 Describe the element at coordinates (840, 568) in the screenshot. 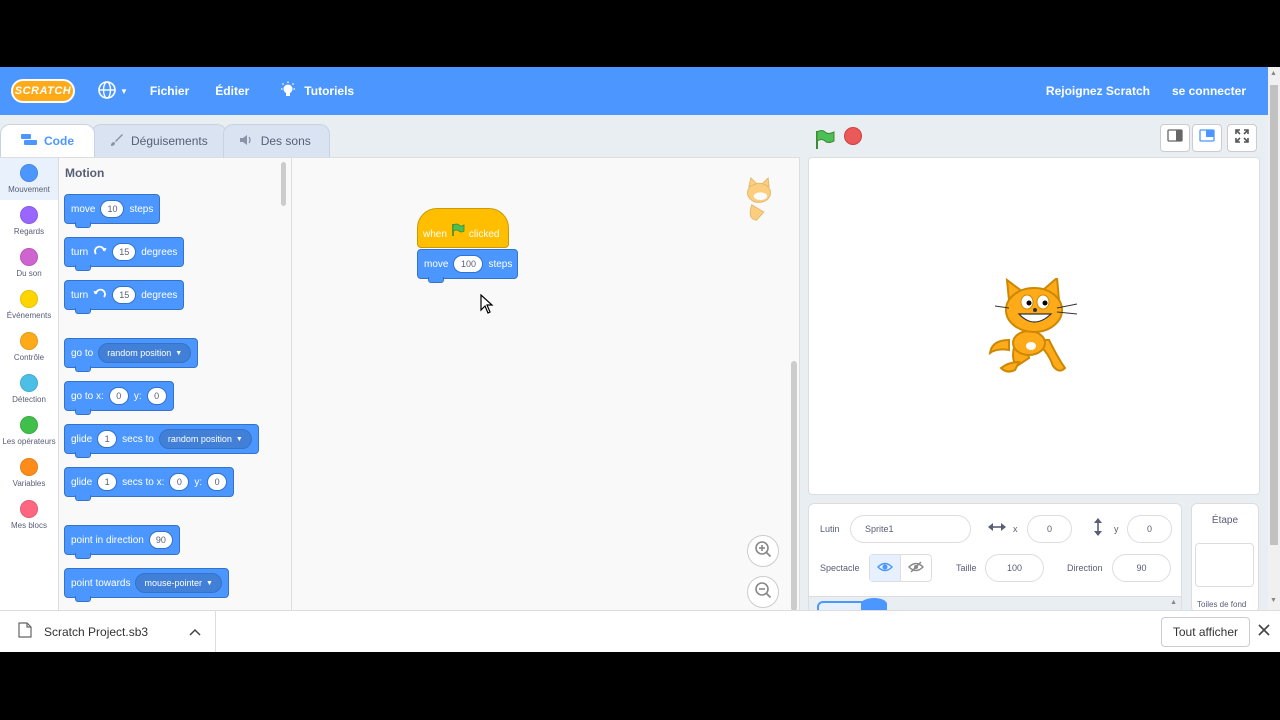

I see `show-label: Spectacle` at that location.